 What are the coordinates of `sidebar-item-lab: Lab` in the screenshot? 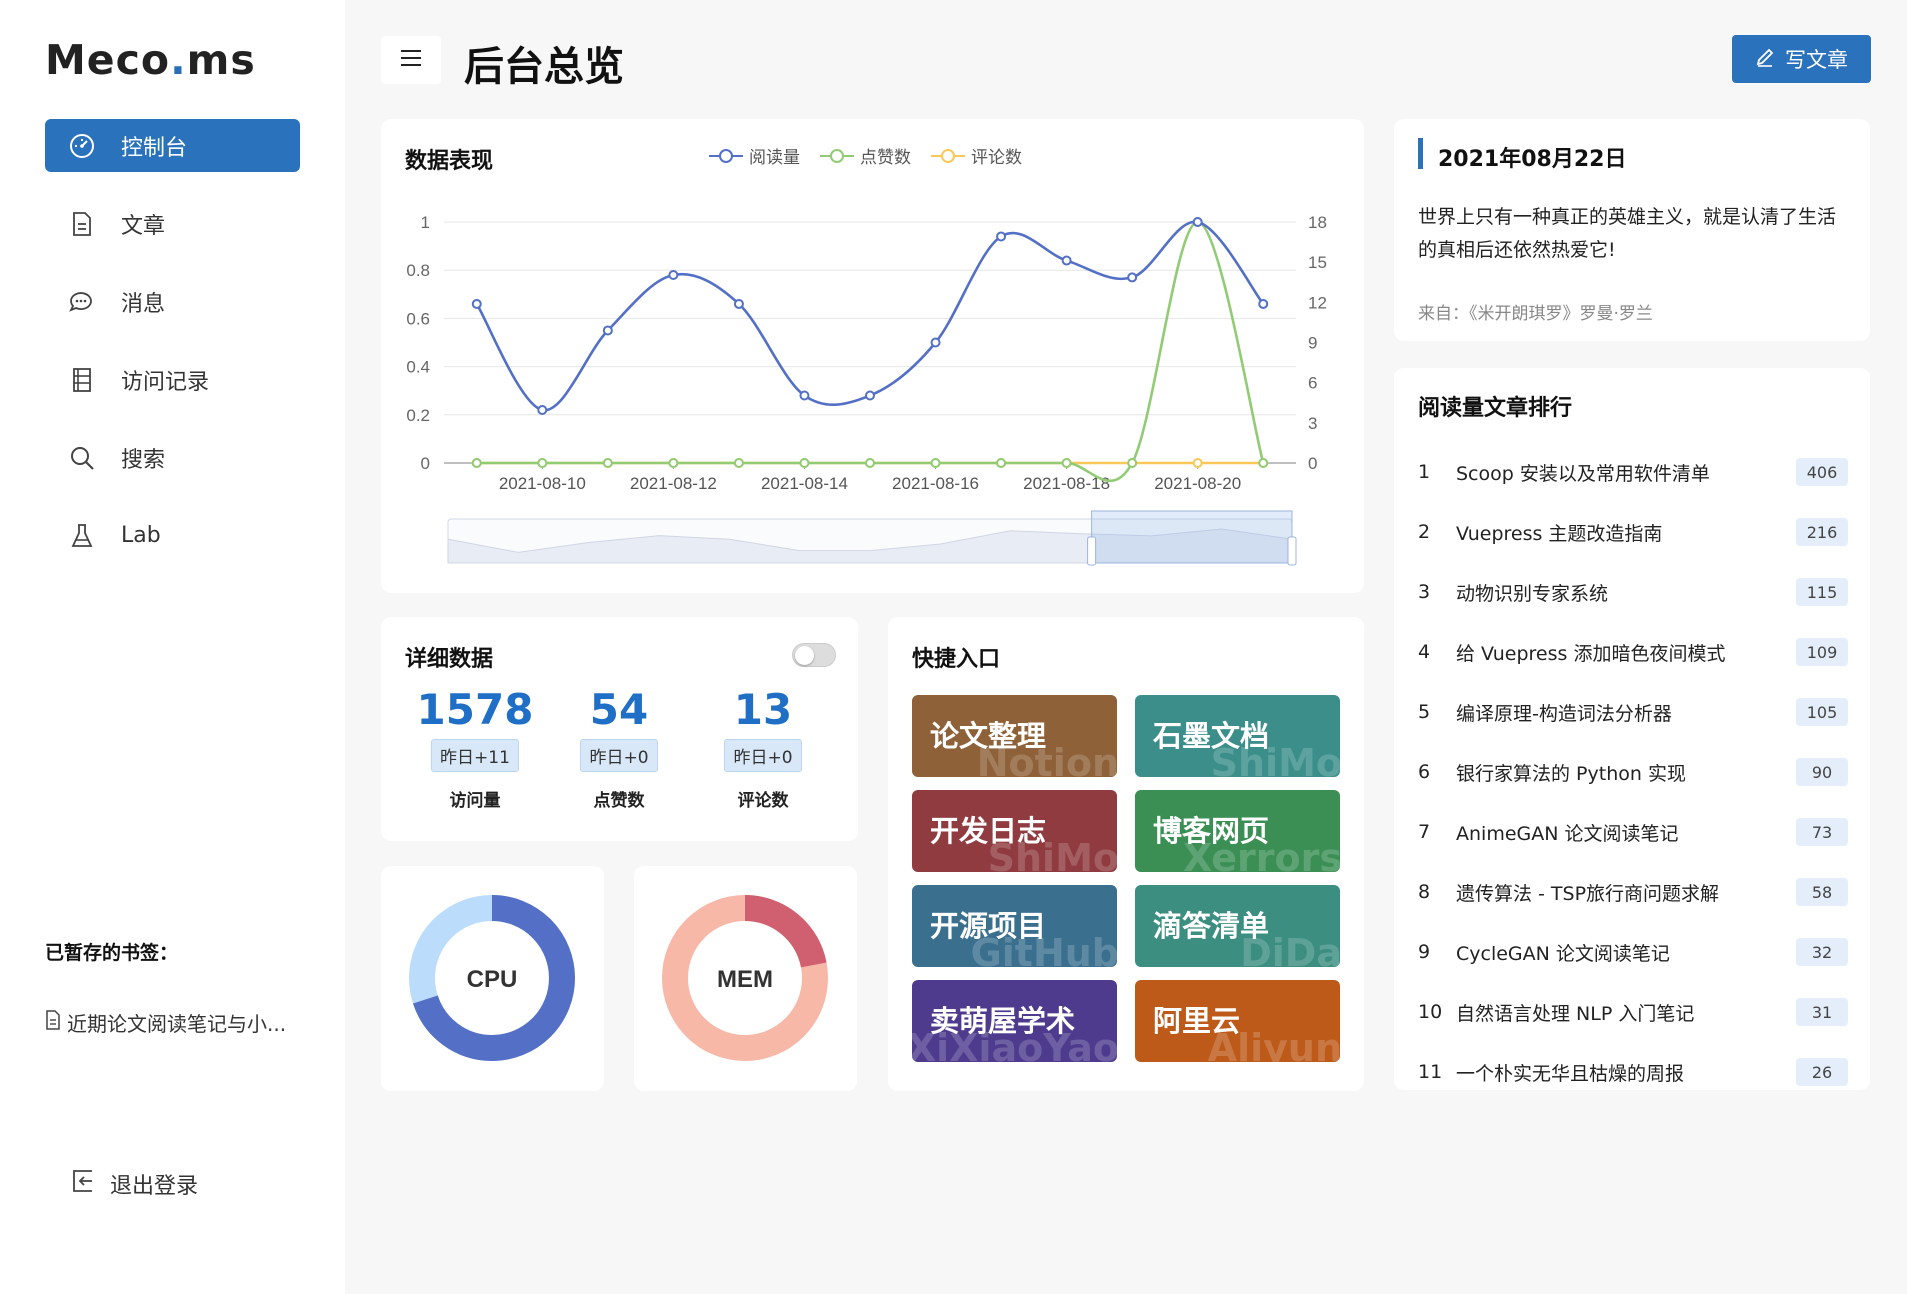 It's located at (172, 535).